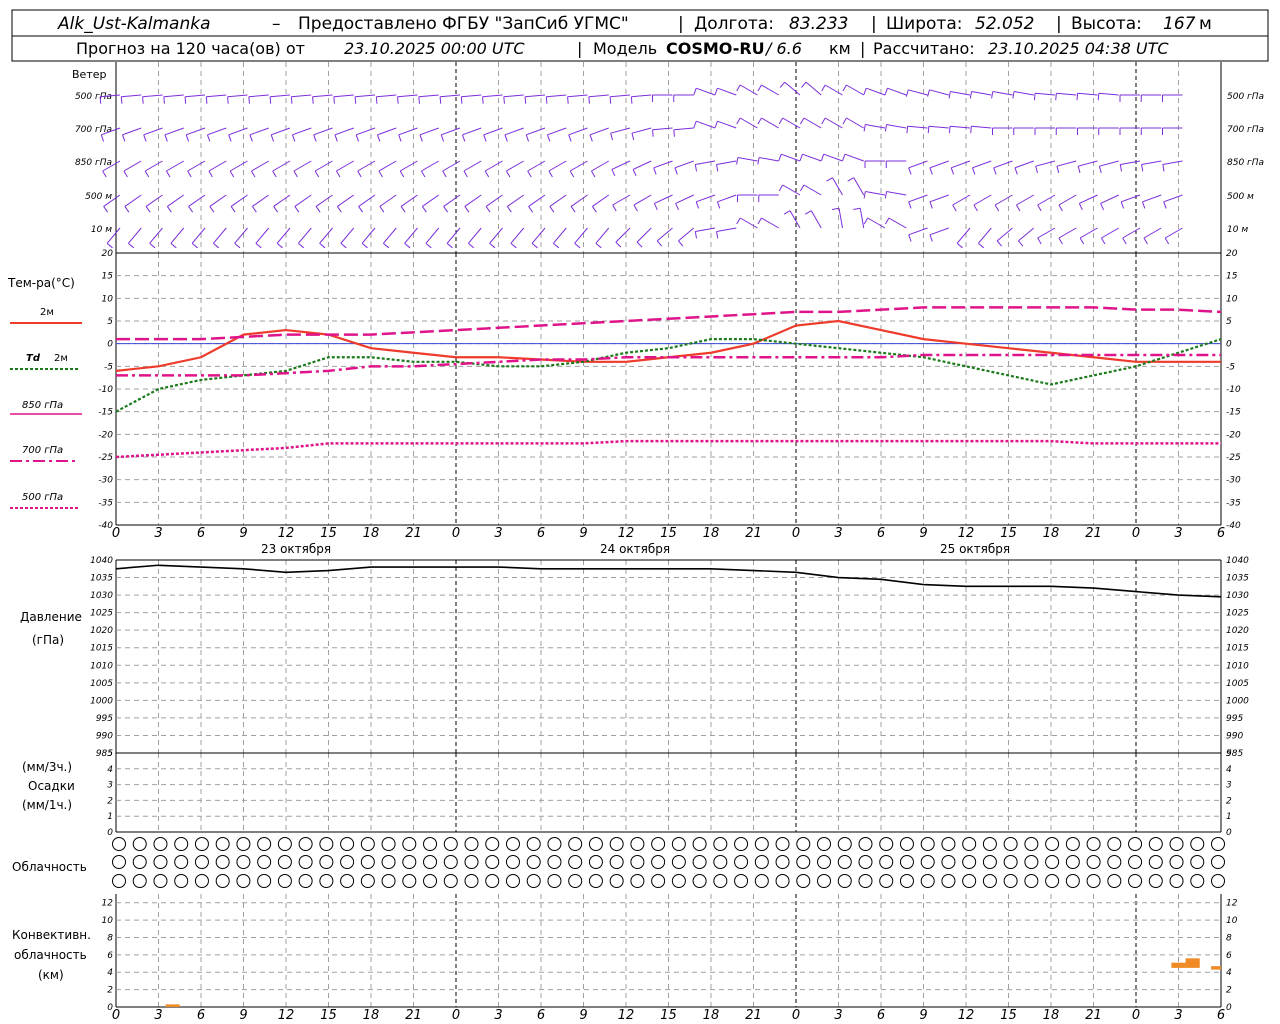 The image size is (1280, 1024). What do you see at coordinates (840, 48) in the screenshot?
I see `model-res-unit: км` at bounding box center [840, 48].